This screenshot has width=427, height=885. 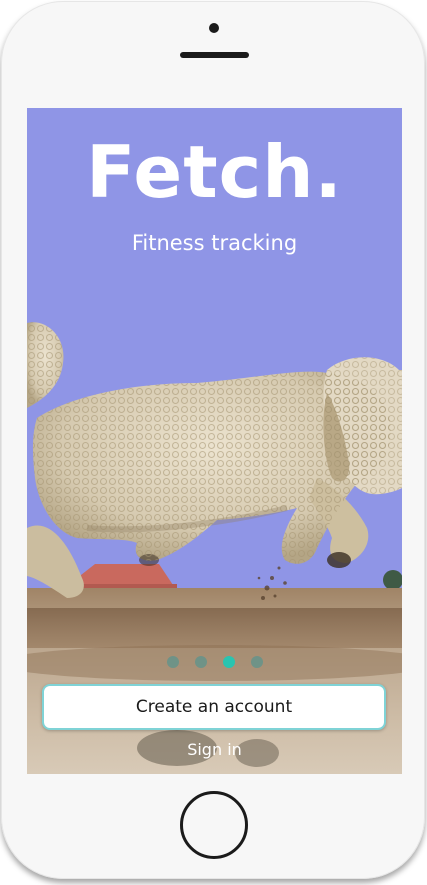 I want to click on create-account-button: Create an account, so click(x=214, y=707).